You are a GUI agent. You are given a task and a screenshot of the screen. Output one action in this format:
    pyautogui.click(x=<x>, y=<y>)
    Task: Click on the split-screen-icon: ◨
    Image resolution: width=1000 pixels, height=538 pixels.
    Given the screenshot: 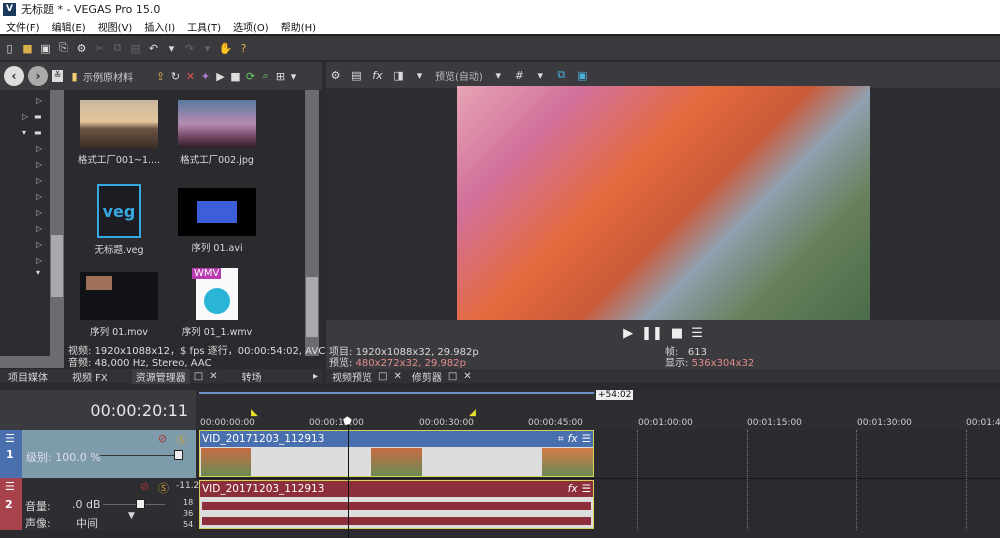 What is the action you would take?
    pyautogui.click(x=398, y=75)
    